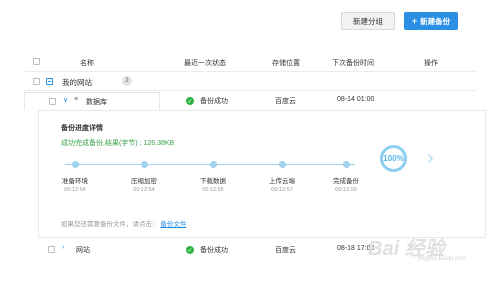 Image resolution: width=500 pixels, height=282 pixels. Describe the element at coordinates (435, 21) in the screenshot. I see `new-backup-label: 新建备份` at that location.